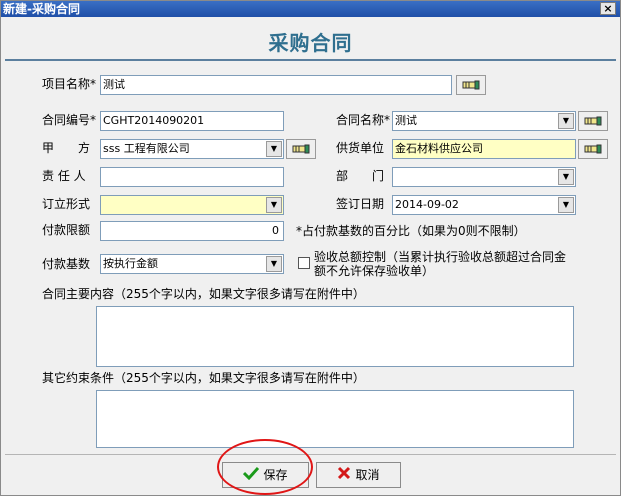 The height and width of the screenshot is (496, 621). I want to click on contract-name-value: 测试, so click(406, 120).